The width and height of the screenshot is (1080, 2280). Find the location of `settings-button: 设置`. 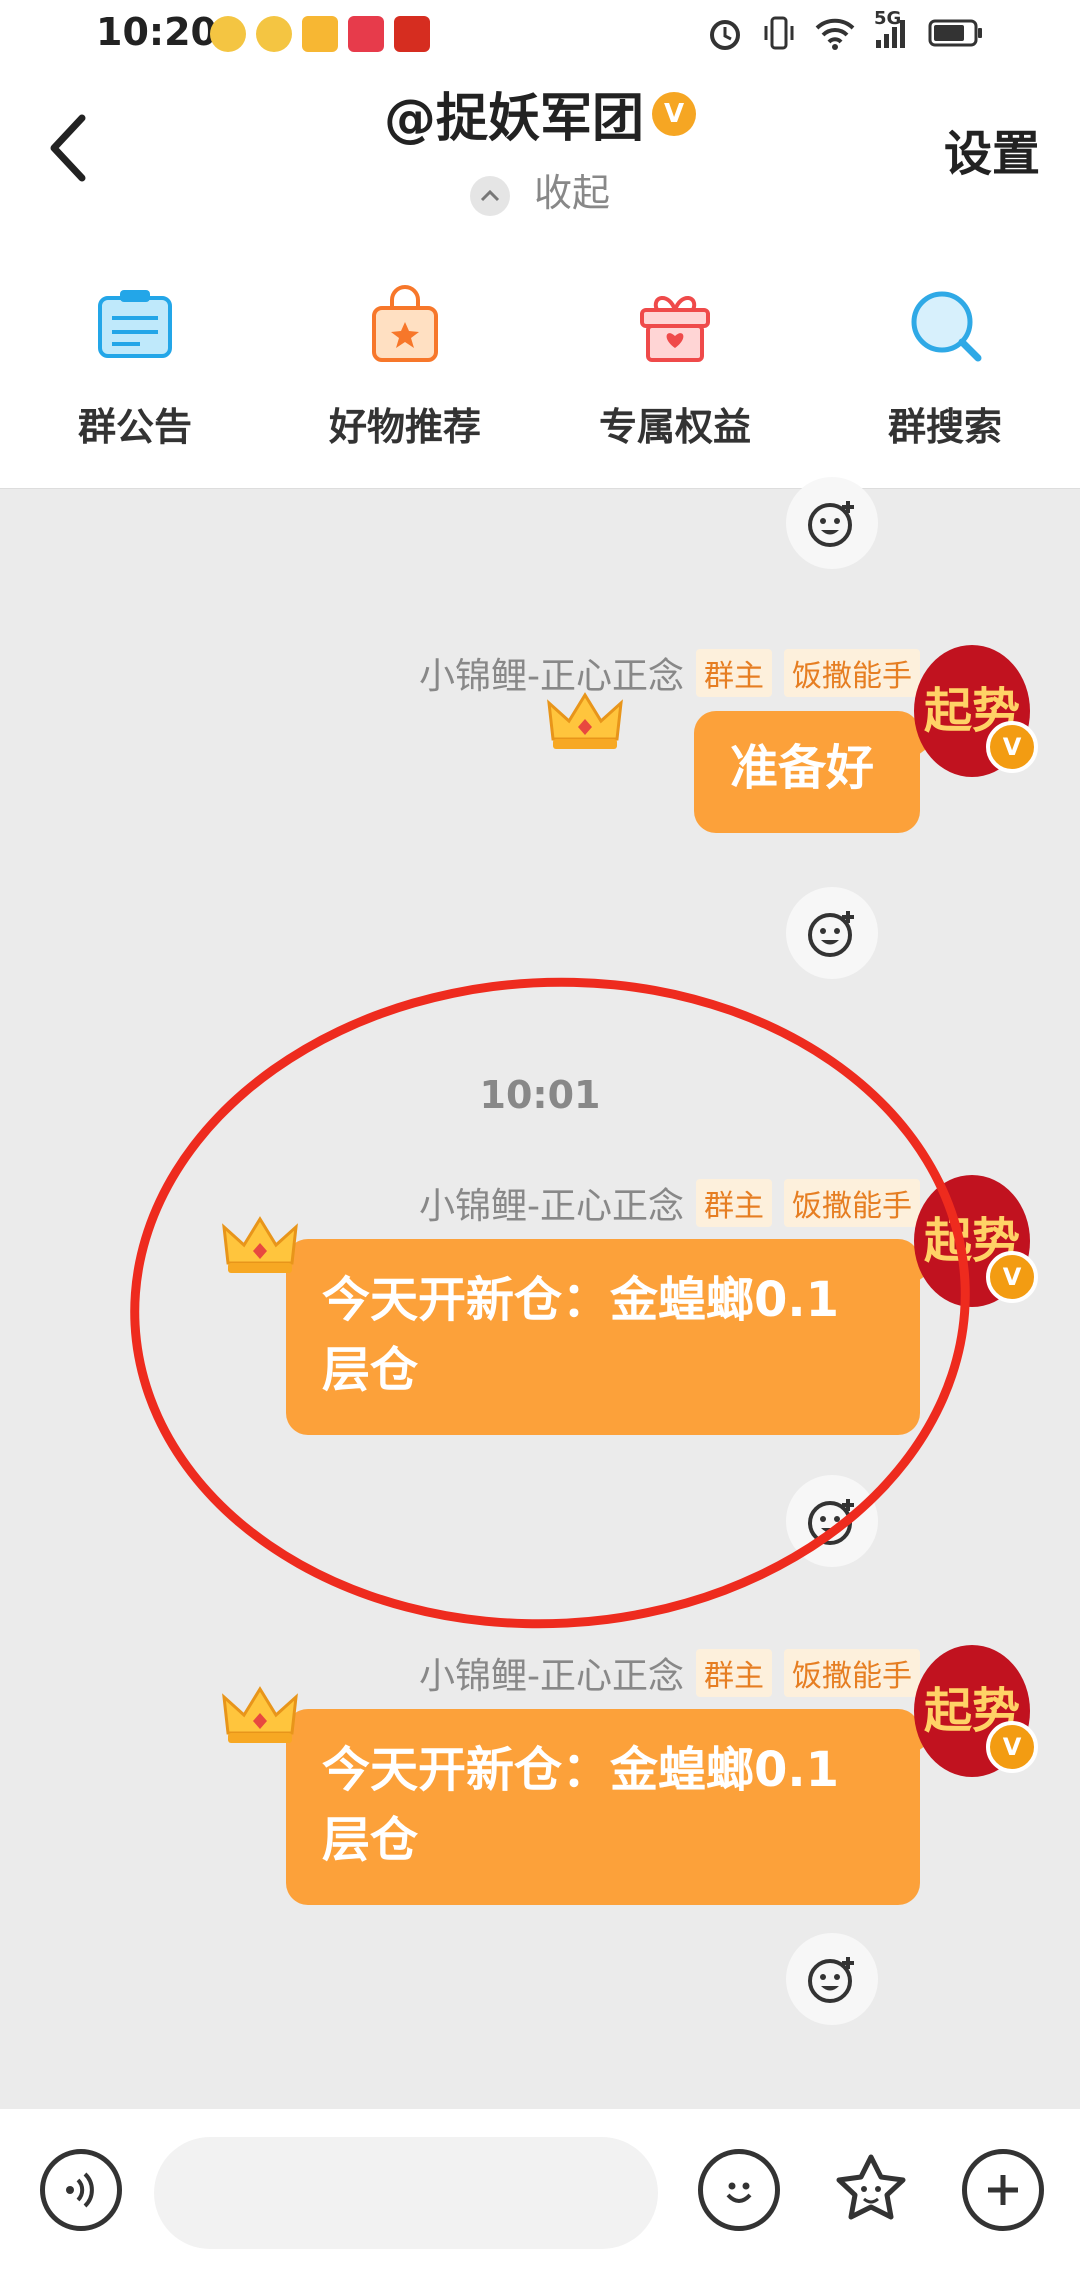

settings-button: 设置 is located at coordinates (992, 149).